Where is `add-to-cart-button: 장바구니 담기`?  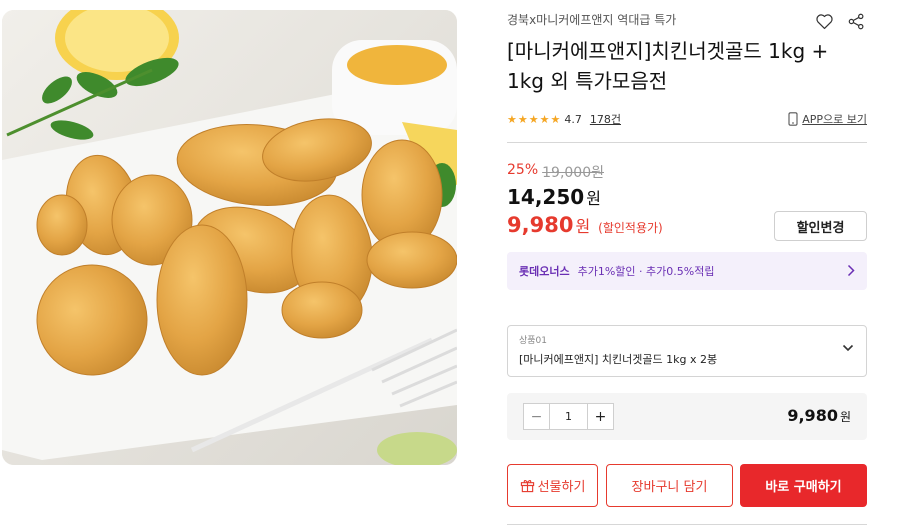 add-to-cart-button: 장바구니 담기 is located at coordinates (669, 485).